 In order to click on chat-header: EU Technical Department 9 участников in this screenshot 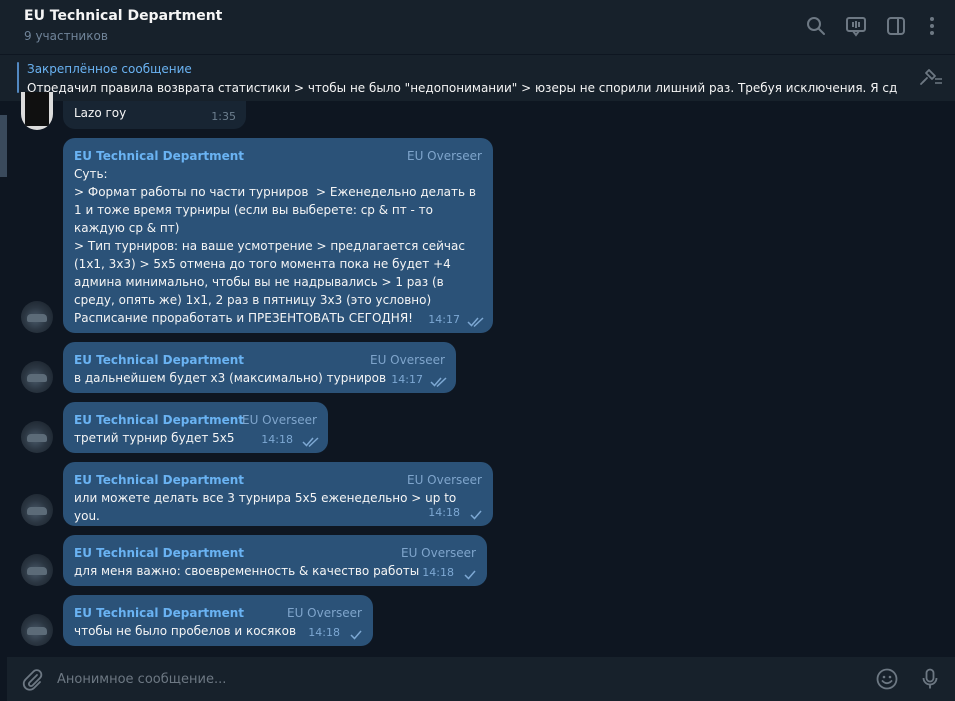, I will do `click(477, 27)`.